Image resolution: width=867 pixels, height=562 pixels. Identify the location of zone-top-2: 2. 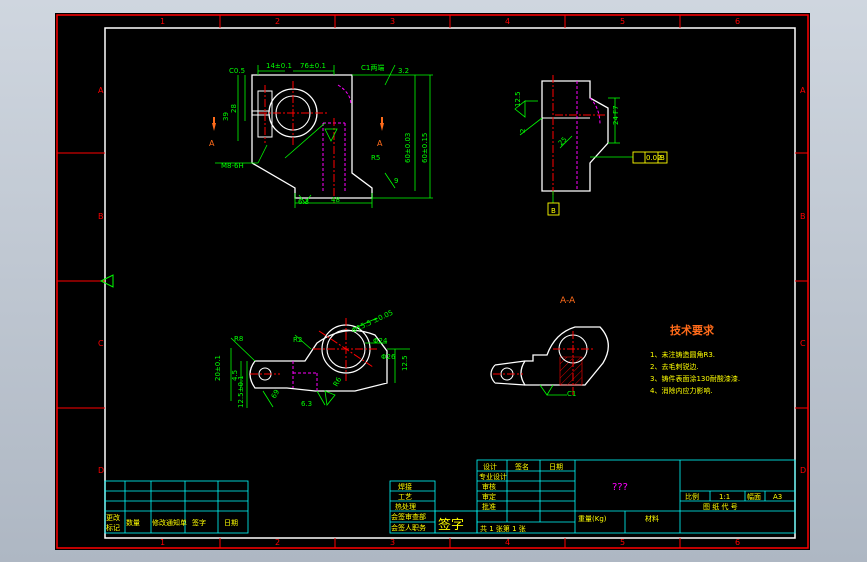
(277, 21).